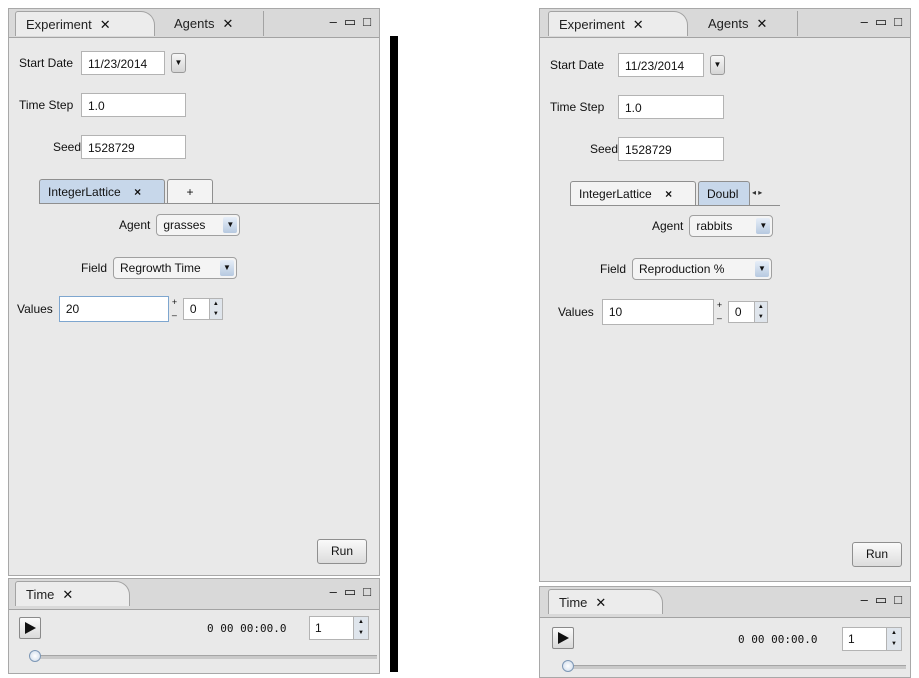 The height and width of the screenshot is (678, 919). I want to click on values-row: Values 20 + – 0 ▲ ▼, so click(120, 309).